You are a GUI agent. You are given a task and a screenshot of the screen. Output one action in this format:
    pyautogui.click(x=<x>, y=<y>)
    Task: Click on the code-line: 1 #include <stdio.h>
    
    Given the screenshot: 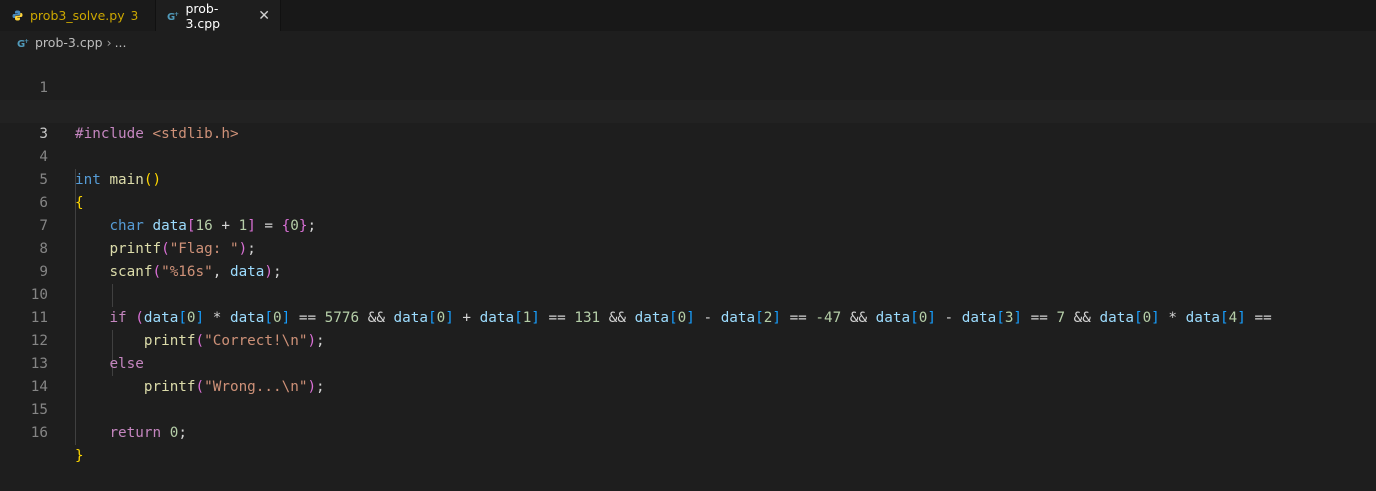 What is the action you would take?
    pyautogui.click(x=688, y=86)
    